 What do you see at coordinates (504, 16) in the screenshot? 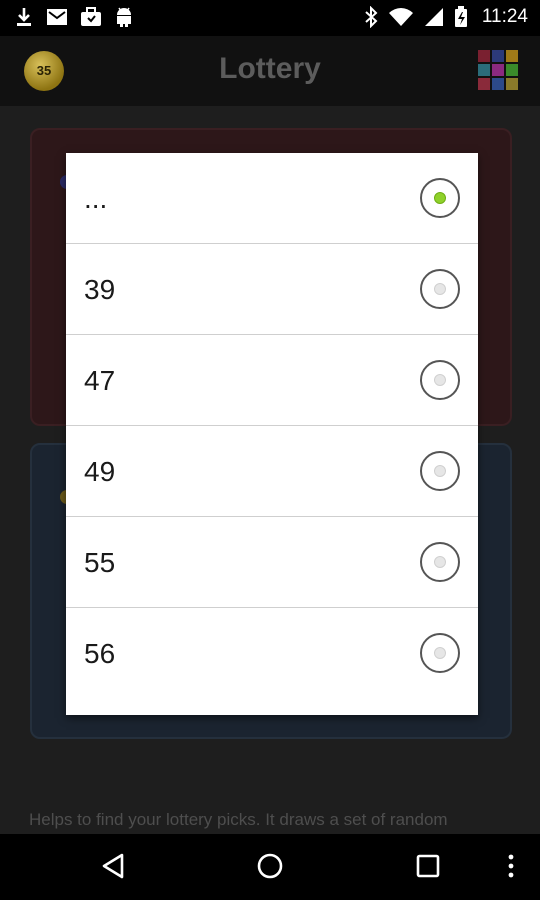
I see `status-clock: 11:24` at bounding box center [504, 16].